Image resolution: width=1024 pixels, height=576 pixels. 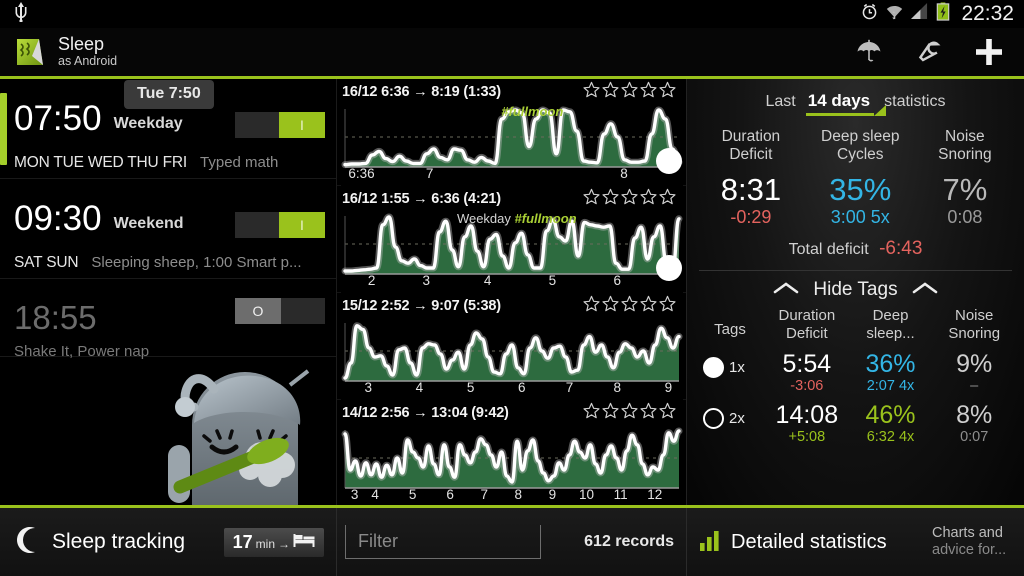 I want to click on graph-title: 14/12 2:56 → 13:04 (9:42), so click(x=425, y=413).